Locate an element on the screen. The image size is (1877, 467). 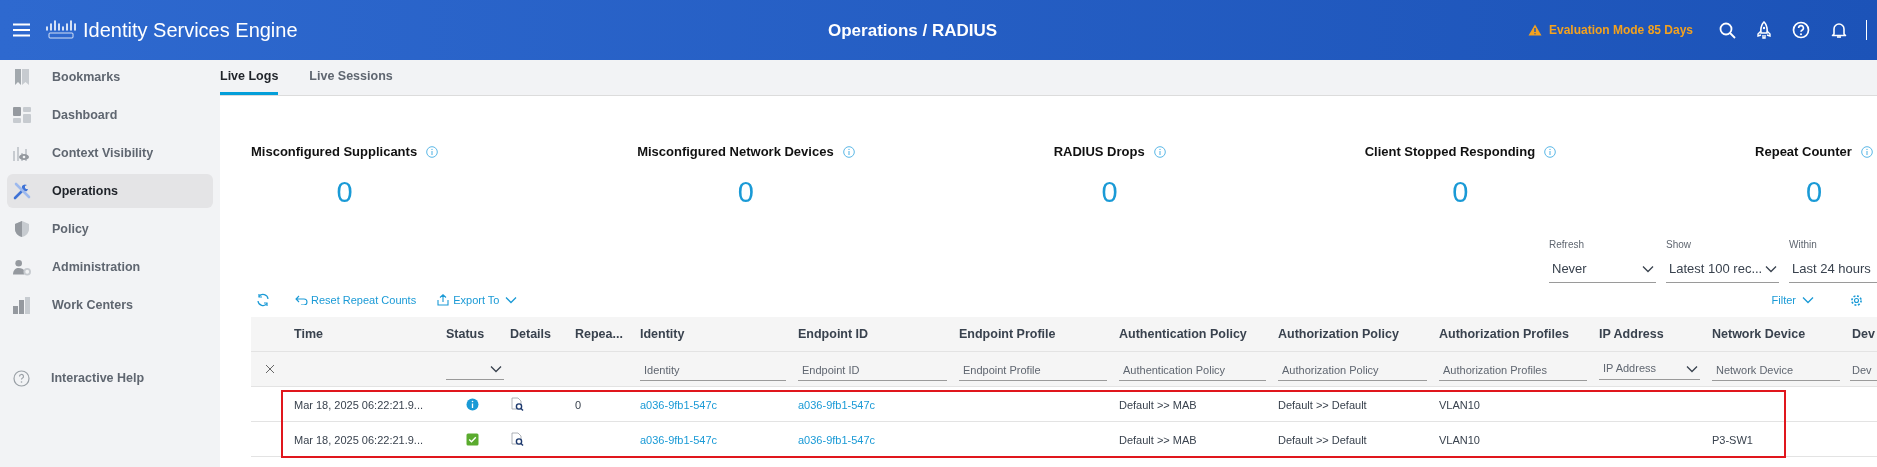
field-label: Show is located at coordinates (1679, 244).